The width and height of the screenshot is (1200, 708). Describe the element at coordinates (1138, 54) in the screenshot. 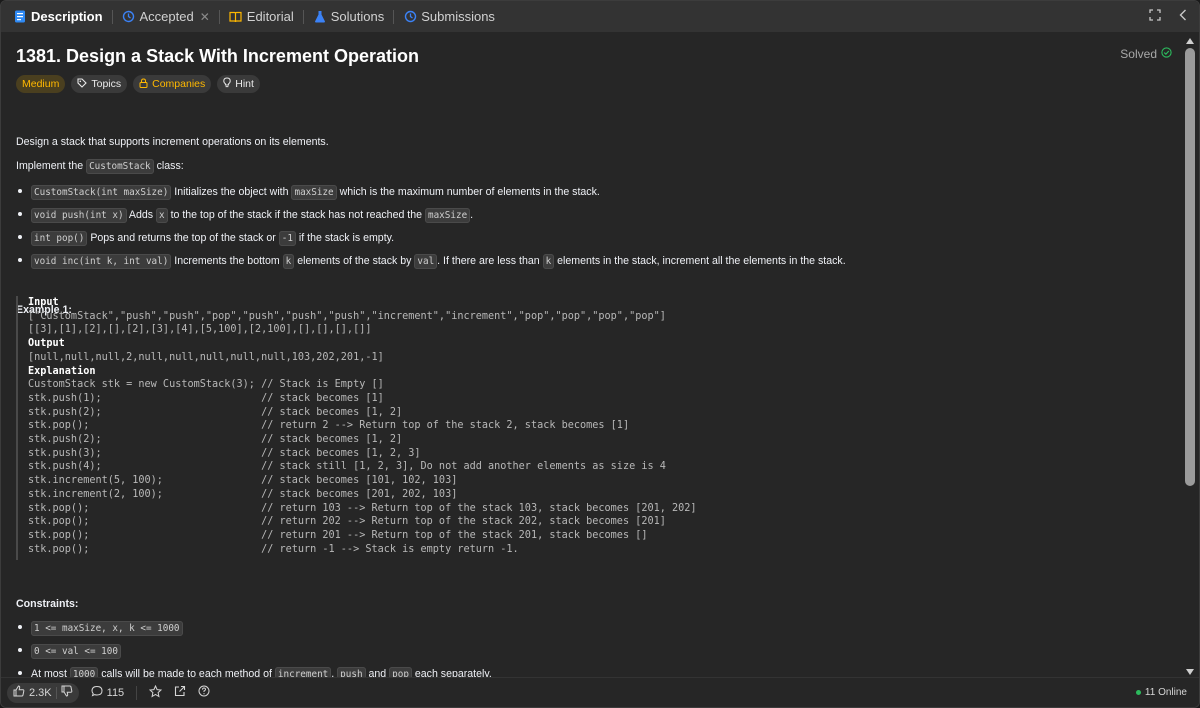

I see `solved-label: Solved` at that location.